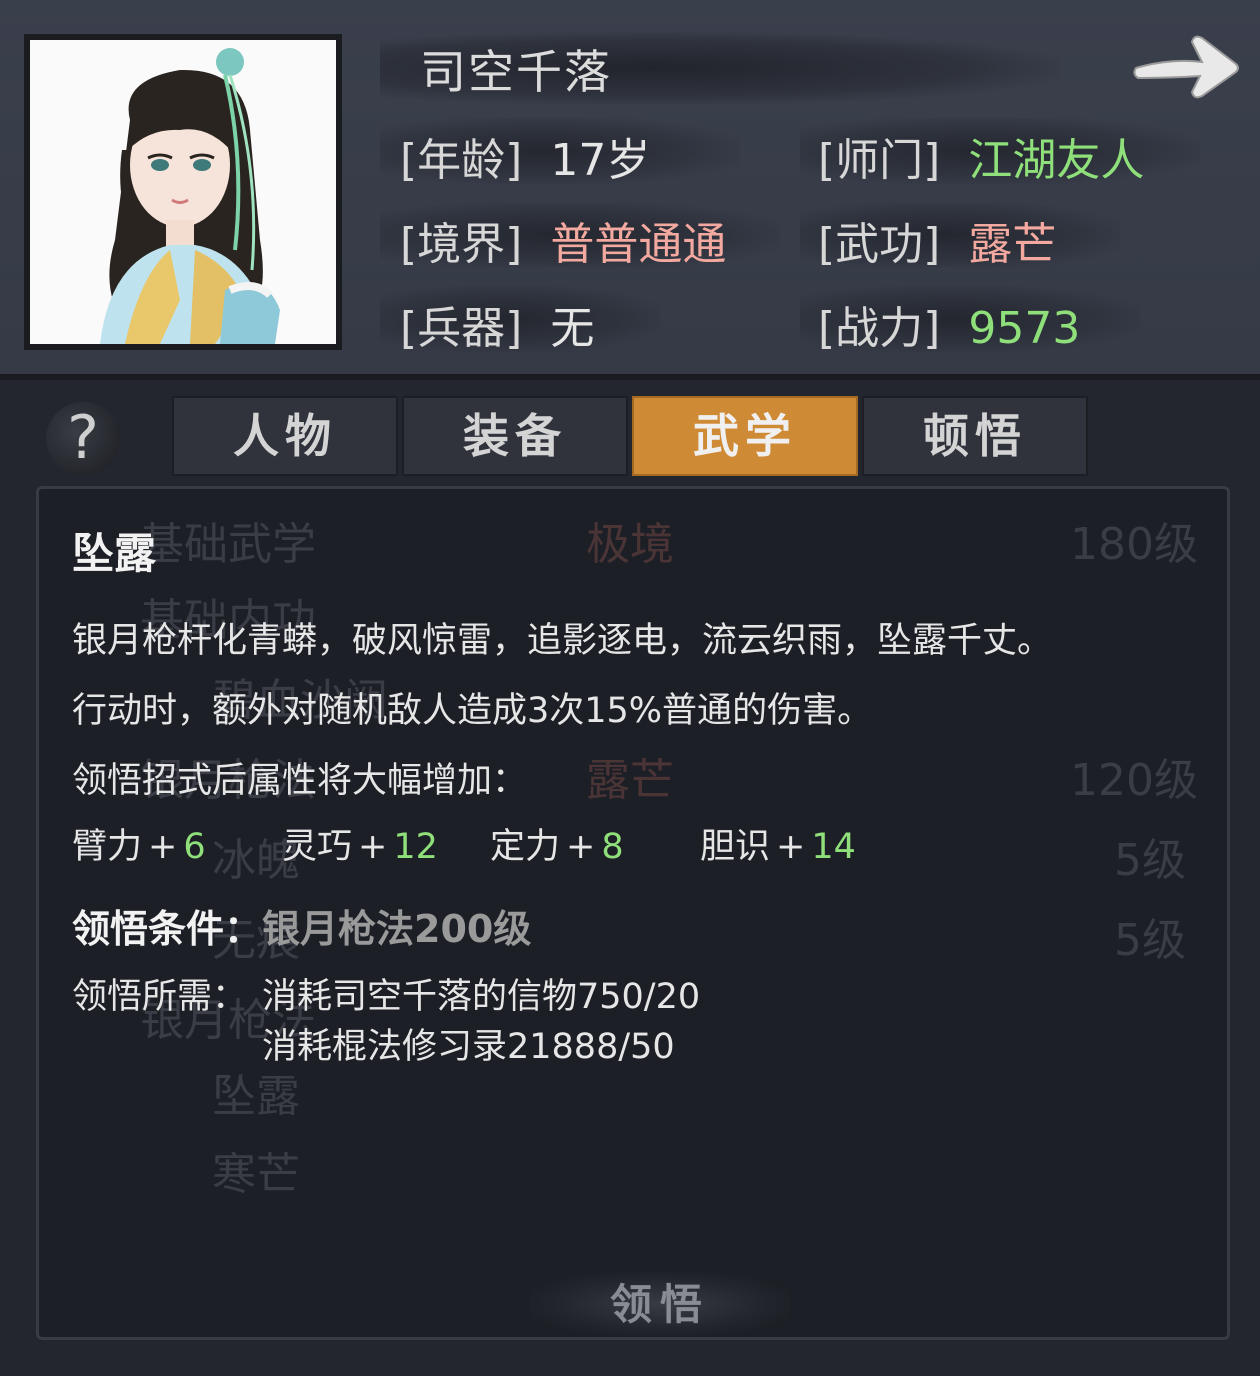  Describe the element at coordinates (190, 196) in the screenshot. I see `character-portrait-art` at that location.